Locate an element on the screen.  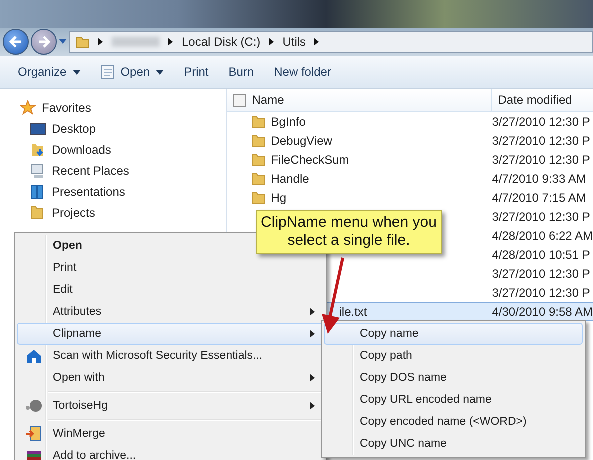
nav-item: Desktop is located at coordinates (74, 129).